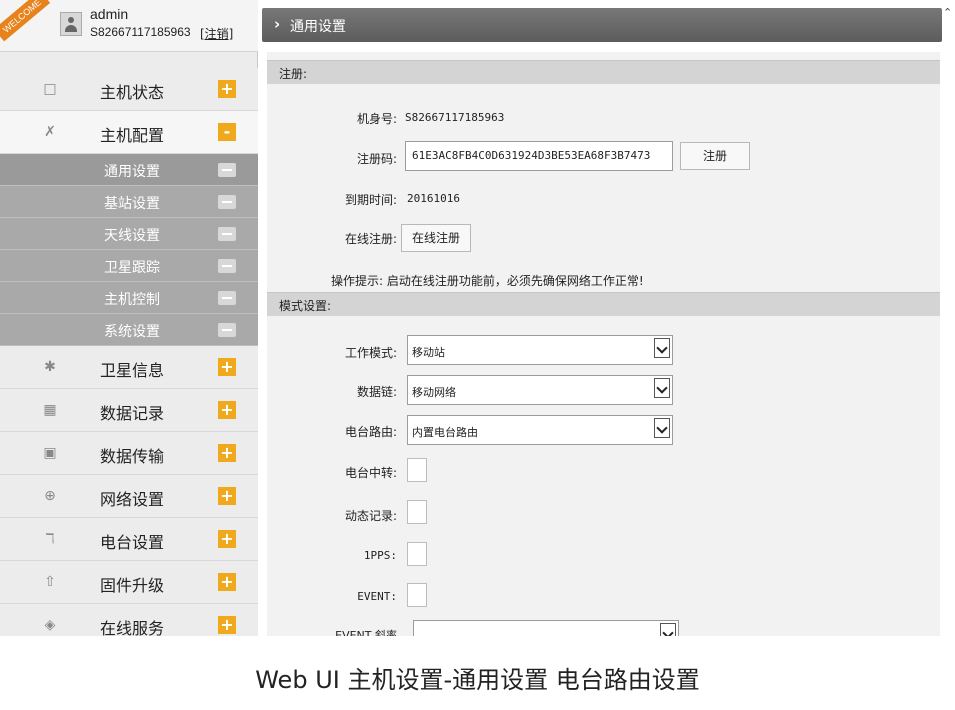 The width and height of the screenshot is (955, 710). I want to click on submenu-item-antenna: 天线设置, so click(129, 234).